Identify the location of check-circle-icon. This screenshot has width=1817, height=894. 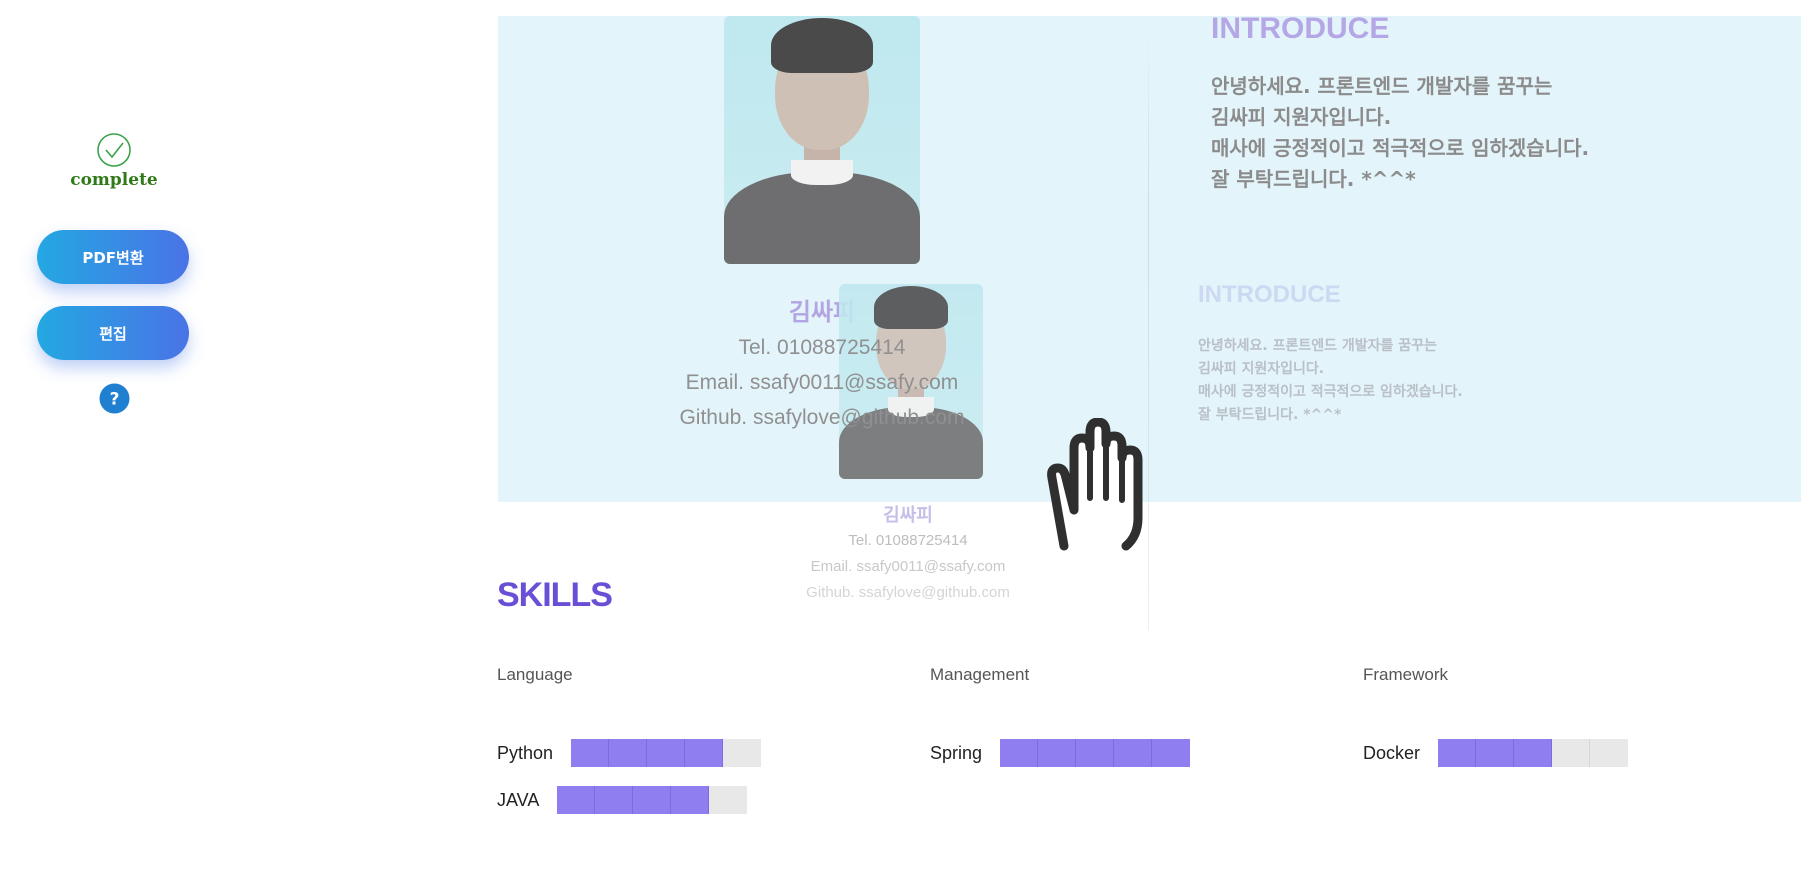
(114, 150).